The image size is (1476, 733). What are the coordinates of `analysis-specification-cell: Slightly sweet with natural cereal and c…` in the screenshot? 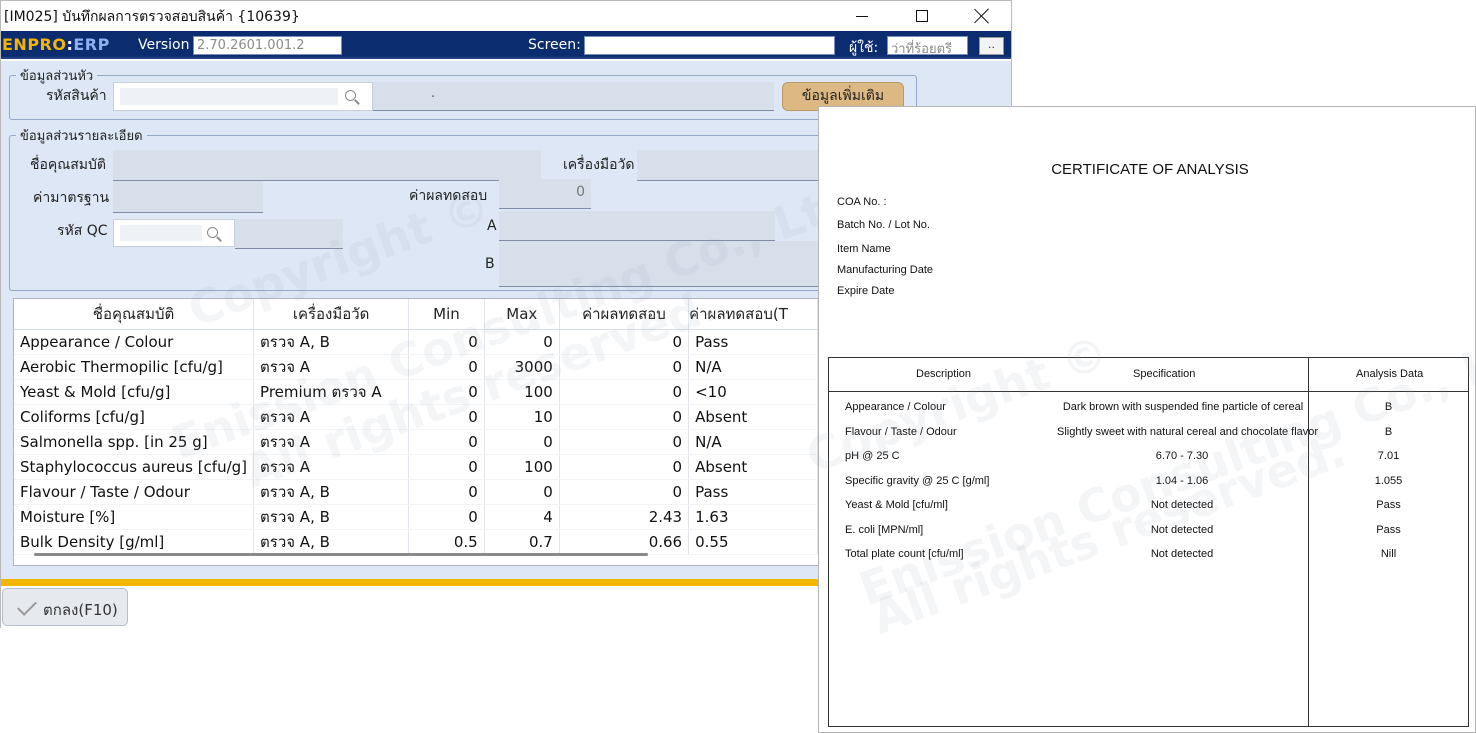 It's located at (1188, 432).